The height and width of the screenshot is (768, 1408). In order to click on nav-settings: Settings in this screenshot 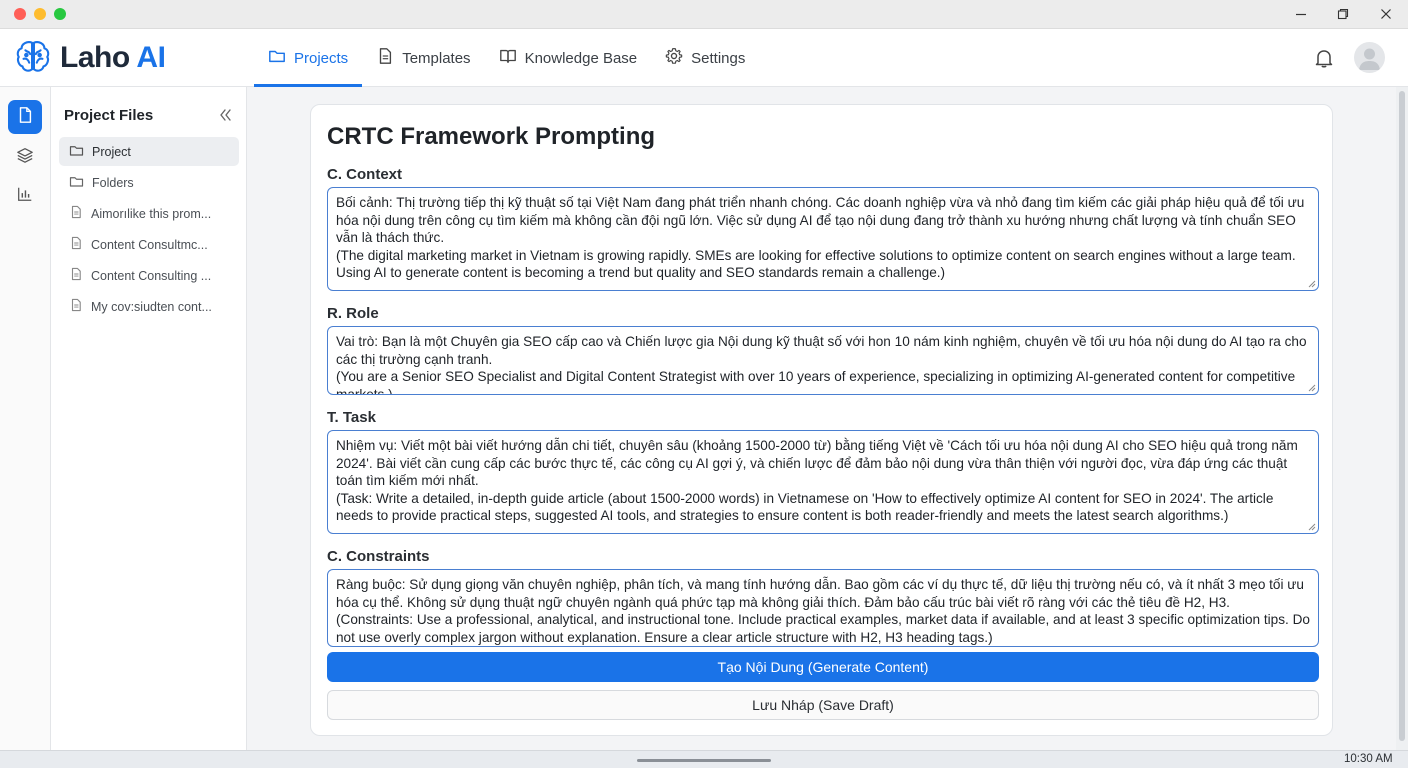, I will do `click(705, 58)`.